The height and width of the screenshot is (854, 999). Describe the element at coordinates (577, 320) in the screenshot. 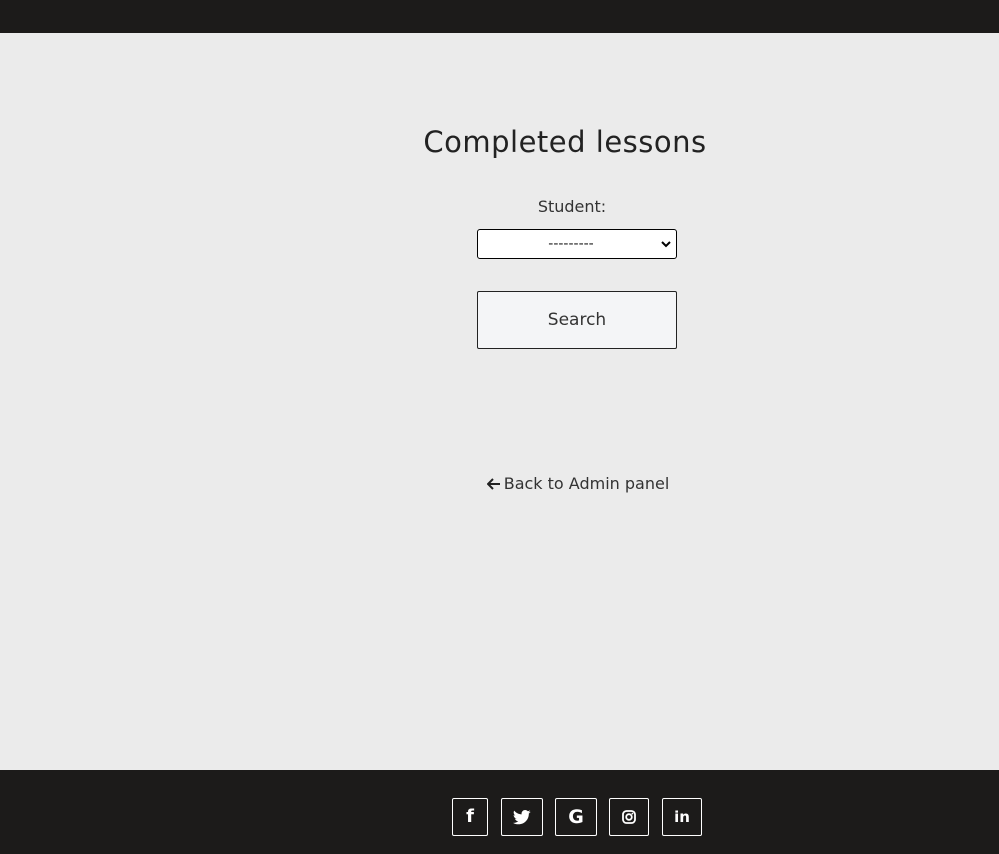

I see `search-button: Search` at that location.